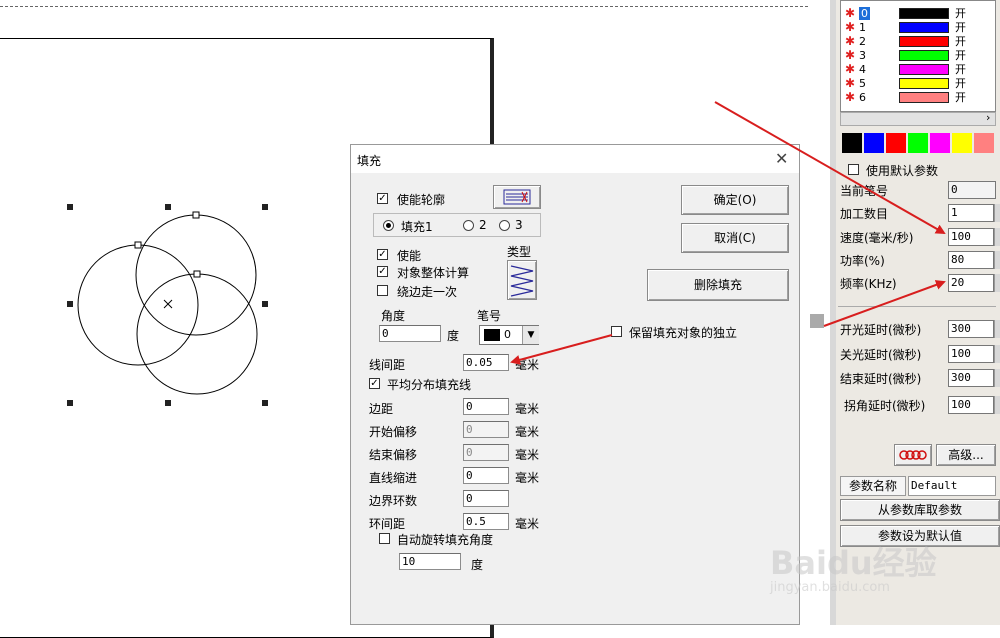  Describe the element at coordinates (853, 563) in the screenshot. I see `watermark-brand: Baidu经验` at that location.